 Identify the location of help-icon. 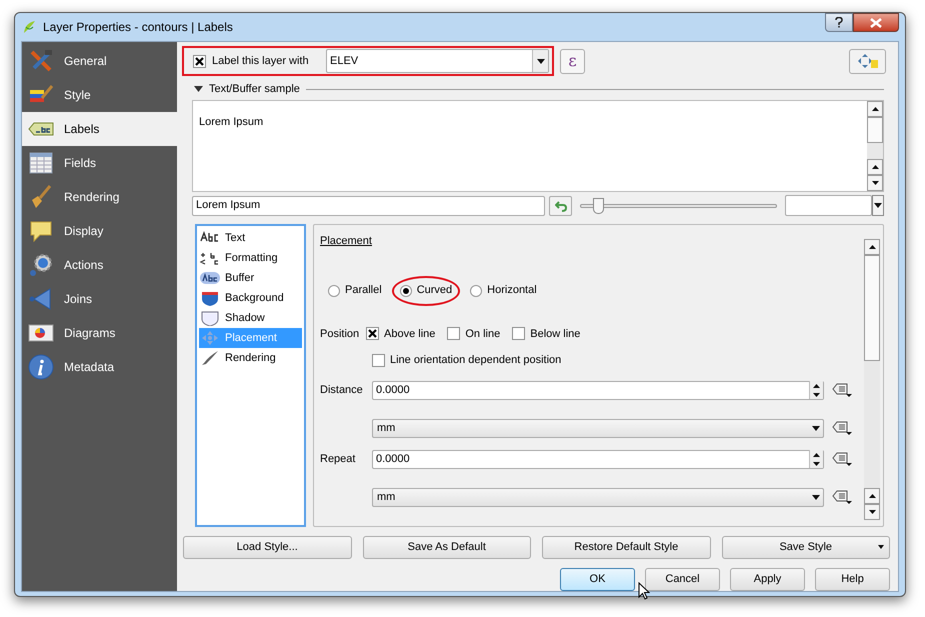
(839, 22).